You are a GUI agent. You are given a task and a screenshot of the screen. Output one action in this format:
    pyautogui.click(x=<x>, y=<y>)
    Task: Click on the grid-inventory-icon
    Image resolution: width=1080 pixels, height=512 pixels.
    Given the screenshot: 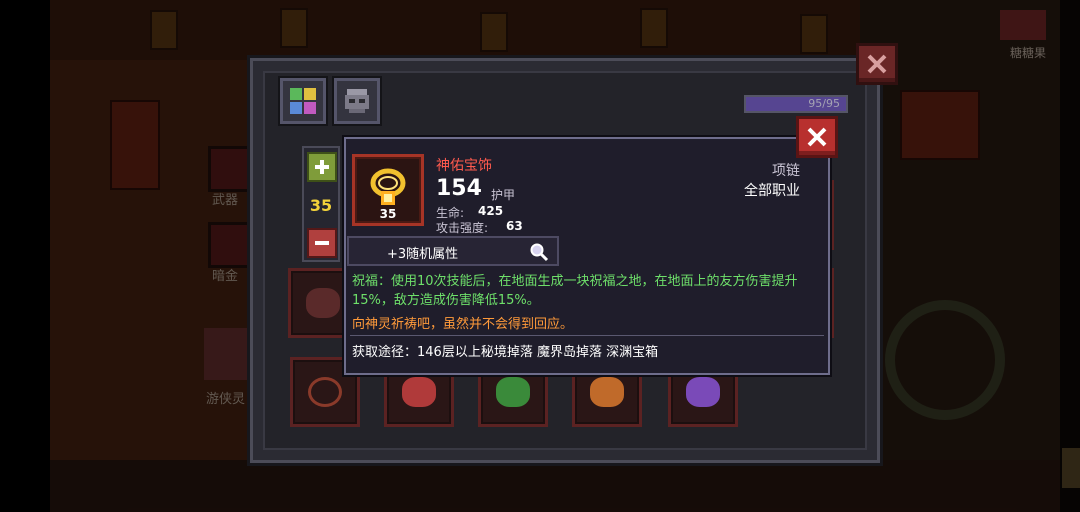 What is the action you would take?
    pyautogui.click(x=303, y=101)
    